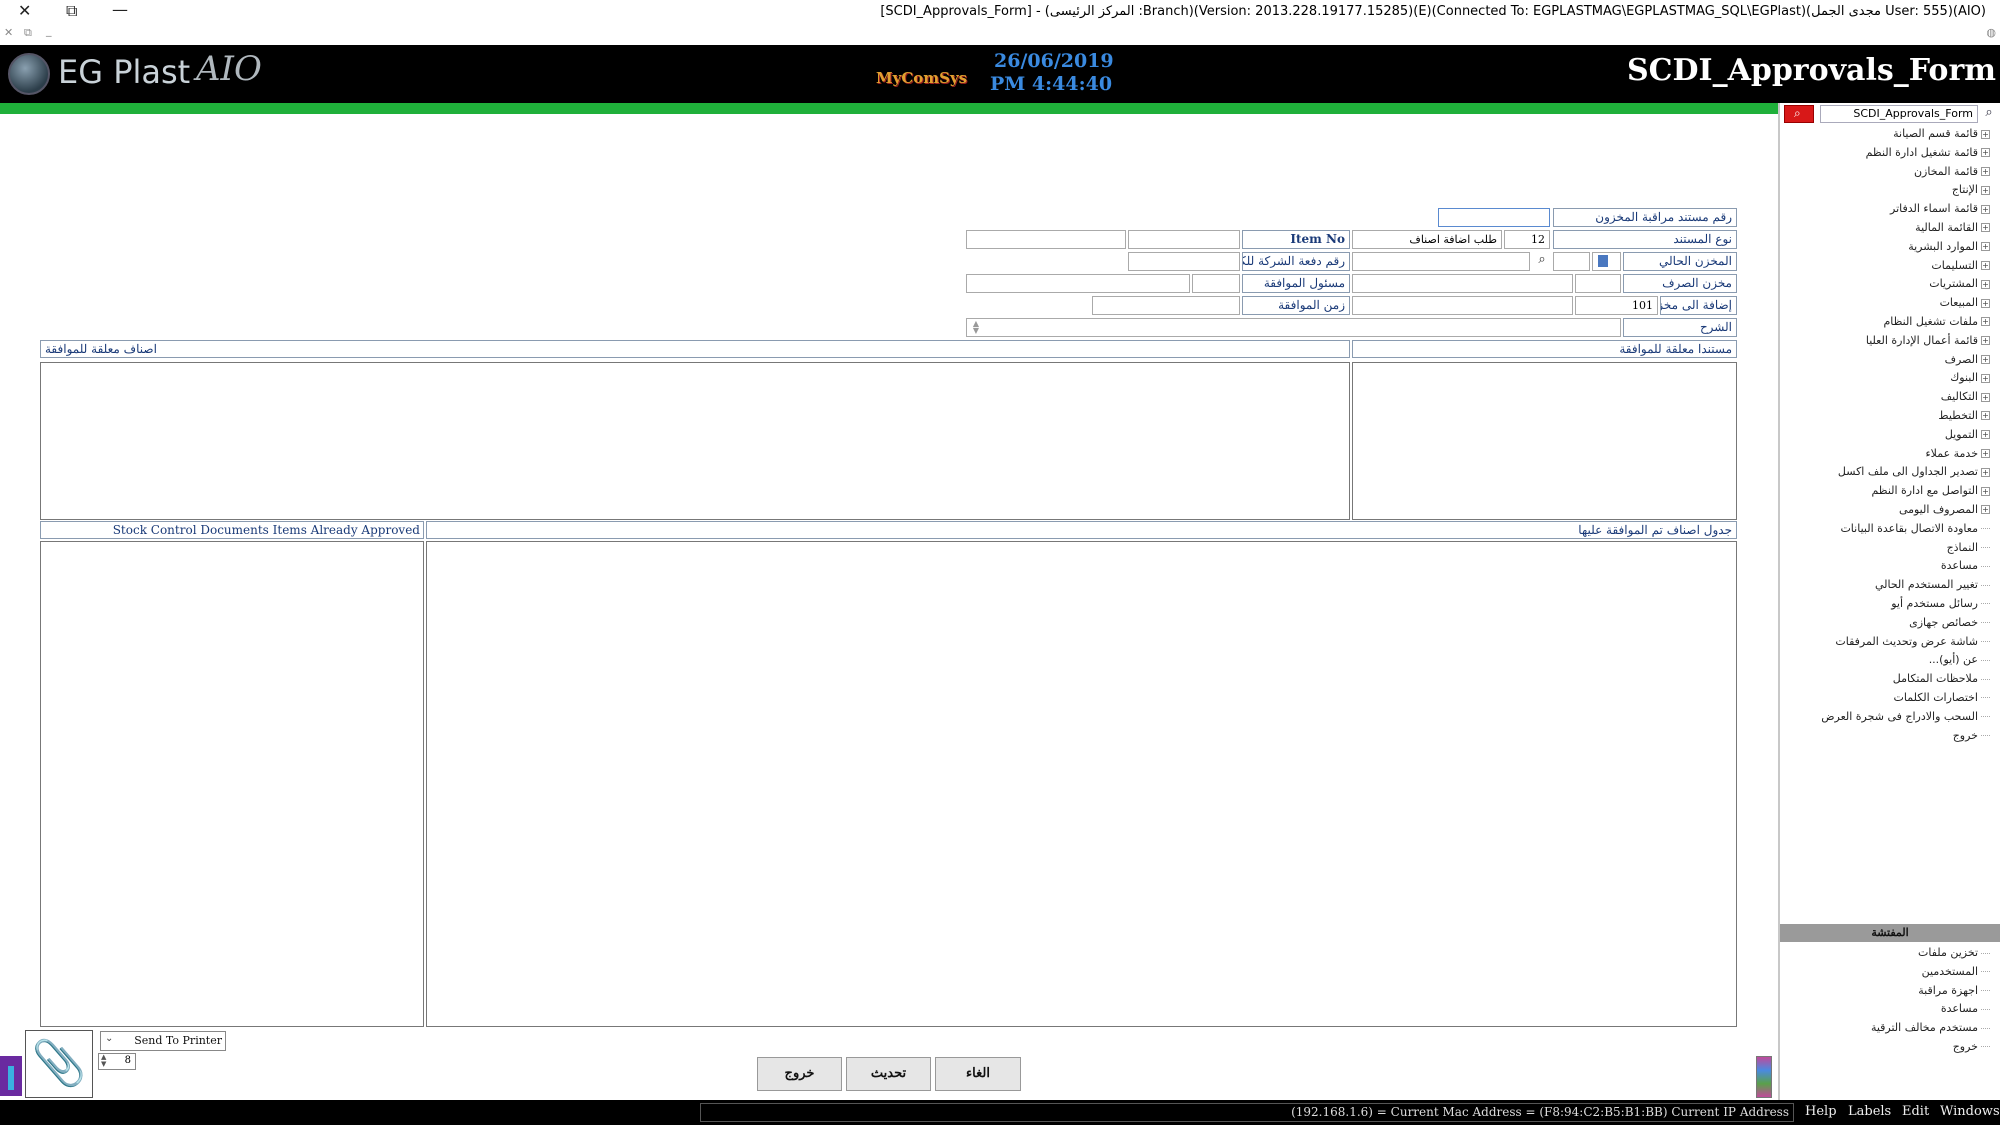 This screenshot has height=1125, width=2000. I want to click on menu-item: +قائمة المخازن, so click(1905, 172).